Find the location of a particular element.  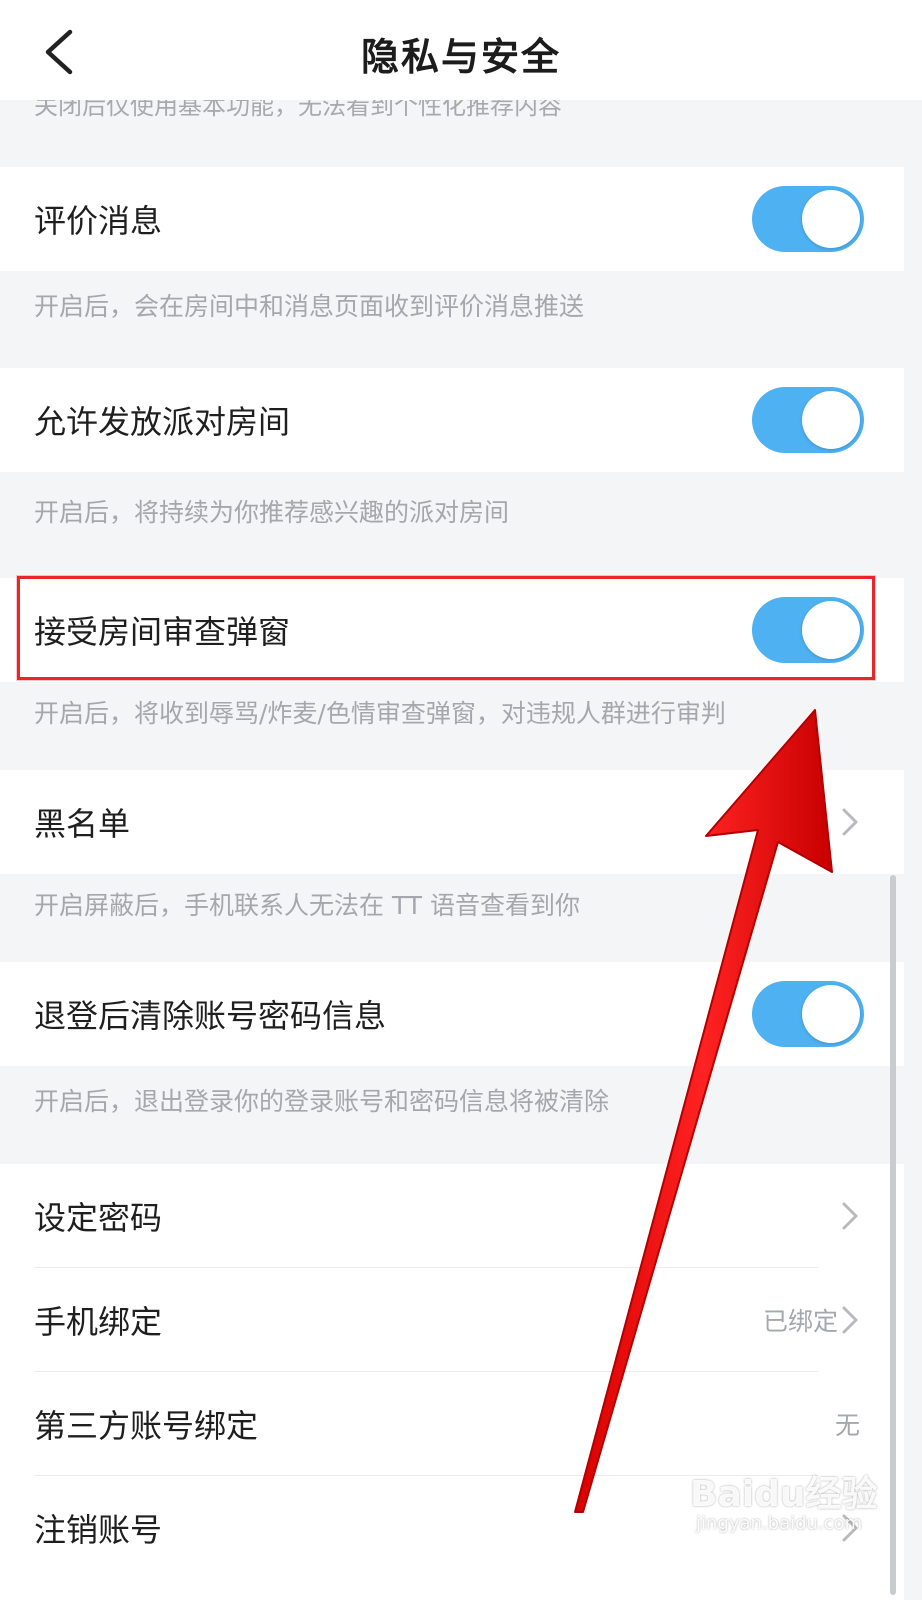

account-item-label: 注销账号 is located at coordinates (98, 1530).